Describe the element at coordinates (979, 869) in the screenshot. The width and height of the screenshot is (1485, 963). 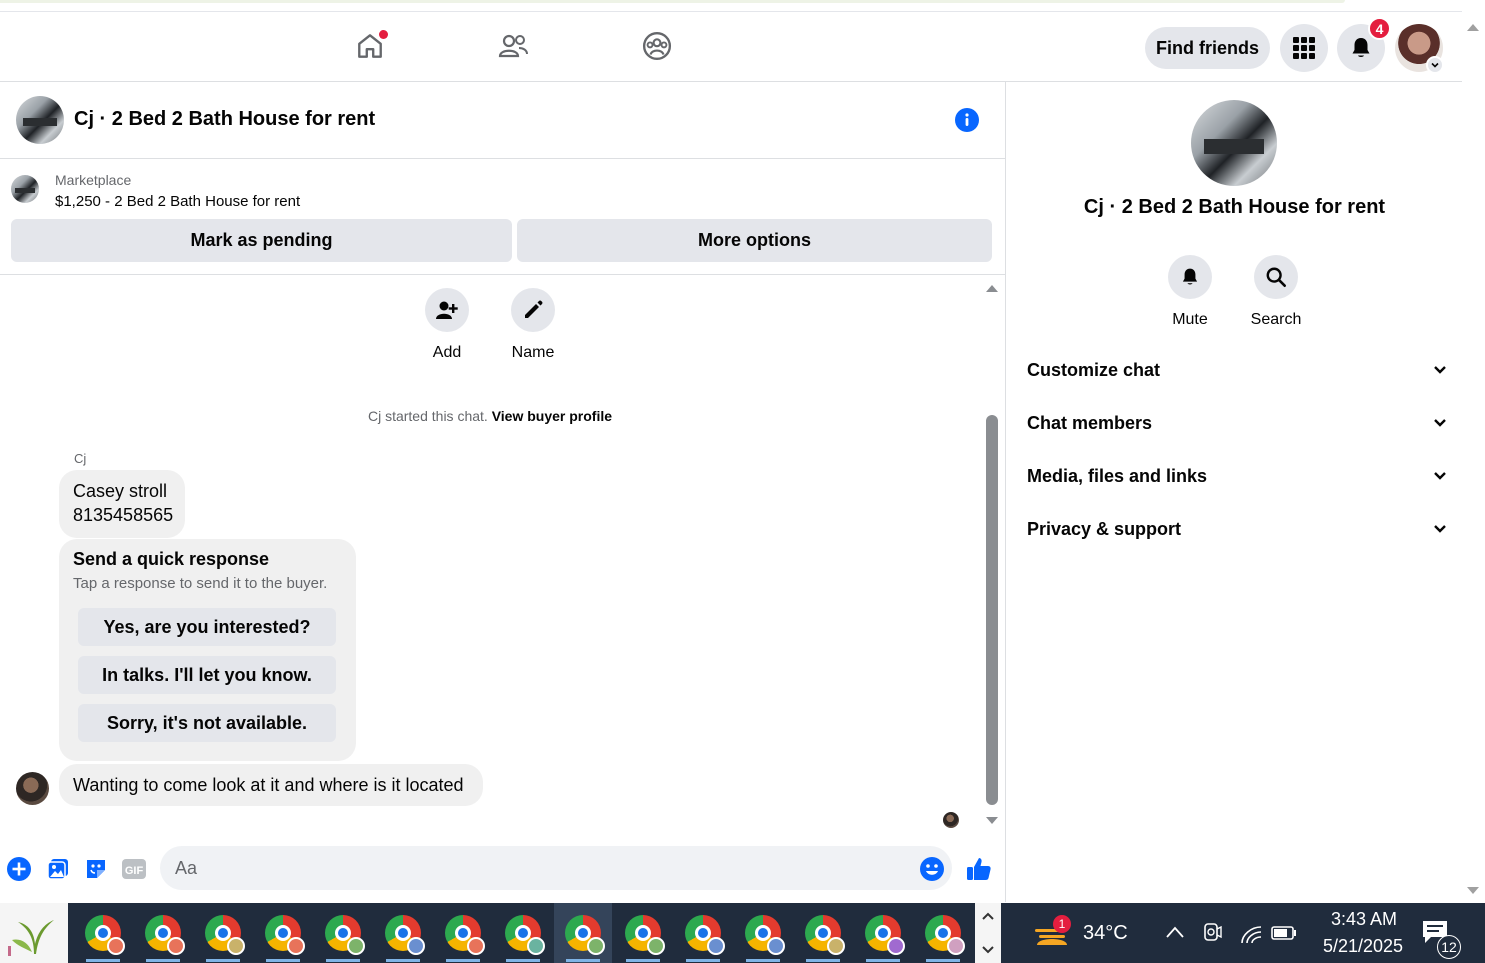
I see `like-button` at that location.